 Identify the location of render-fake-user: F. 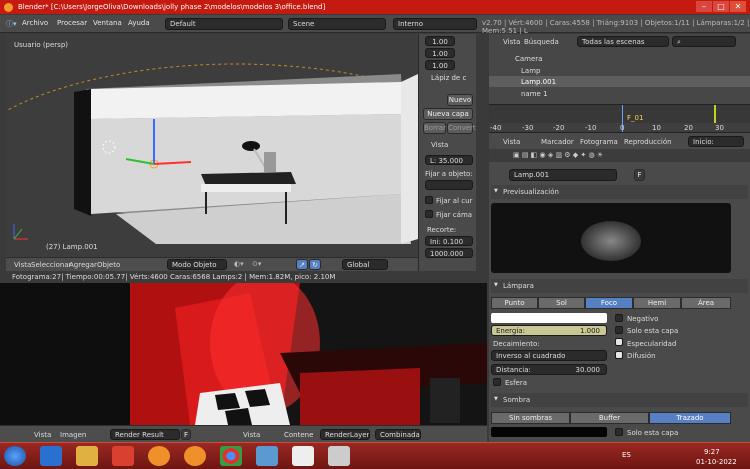
(186, 434).